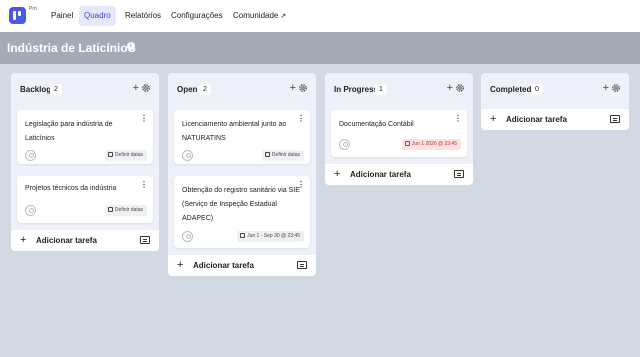  Describe the element at coordinates (283, 16) in the screenshot. I see `external-link-icon: ↗` at that location.